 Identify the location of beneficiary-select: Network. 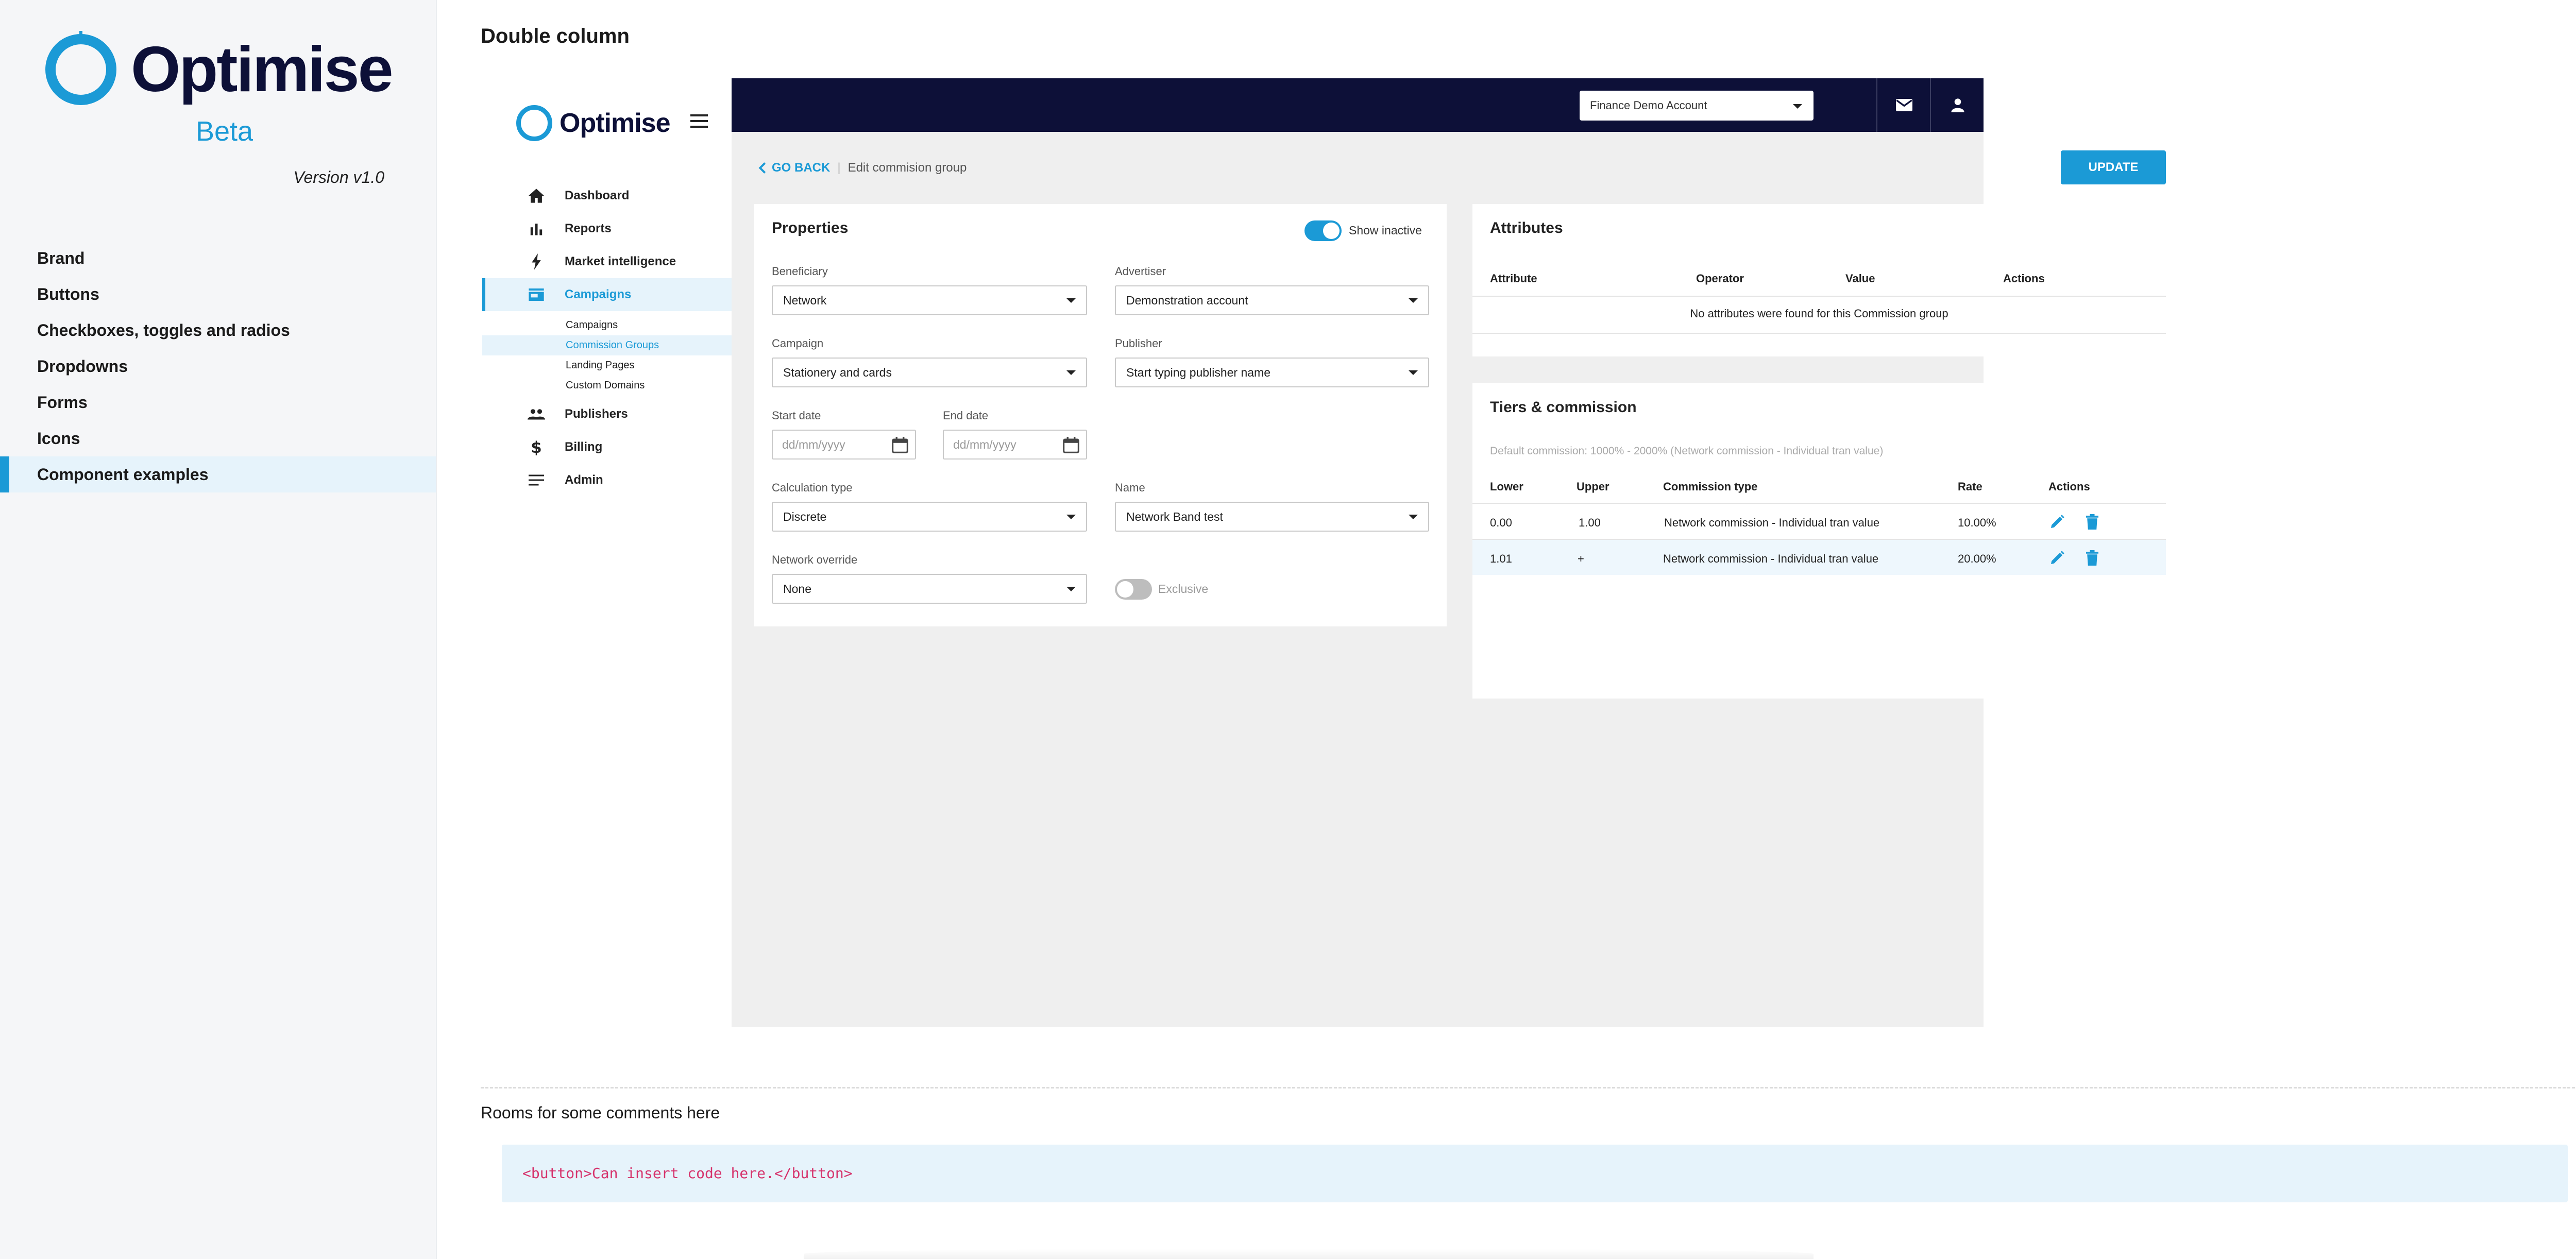
(929, 300).